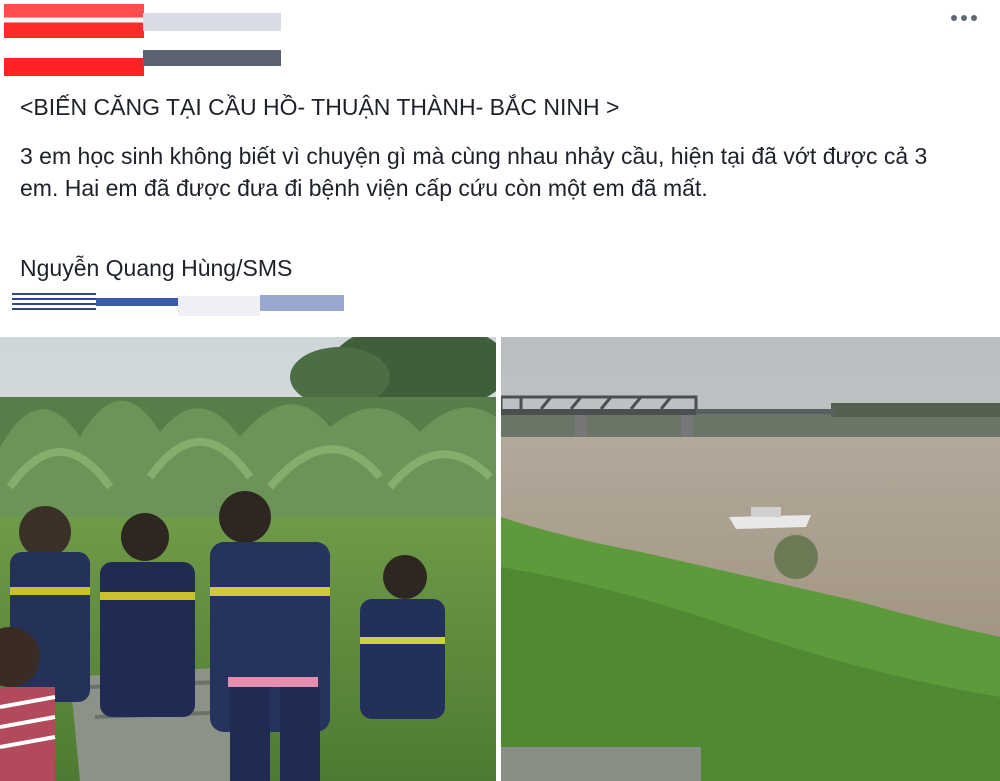  What do you see at coordinates (954, 18) in the screenshot?
I see `more-horizontal-icon` at bounding box center [954, 18].